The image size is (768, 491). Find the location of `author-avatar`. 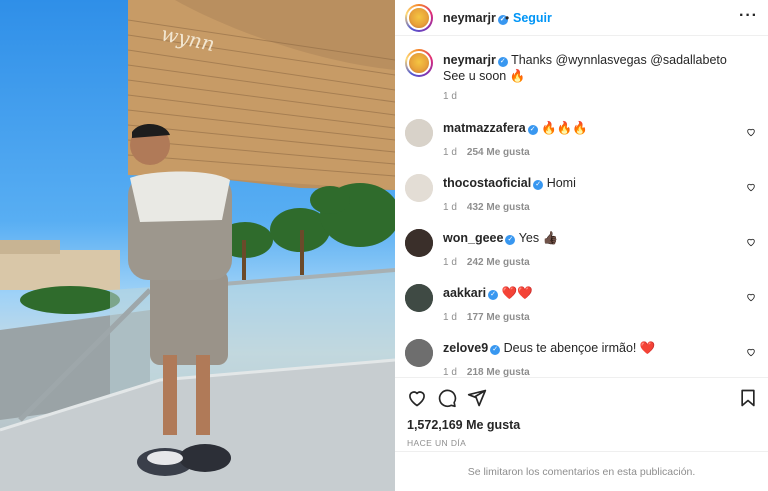

author-avatar is located at coordinates (419, 18).